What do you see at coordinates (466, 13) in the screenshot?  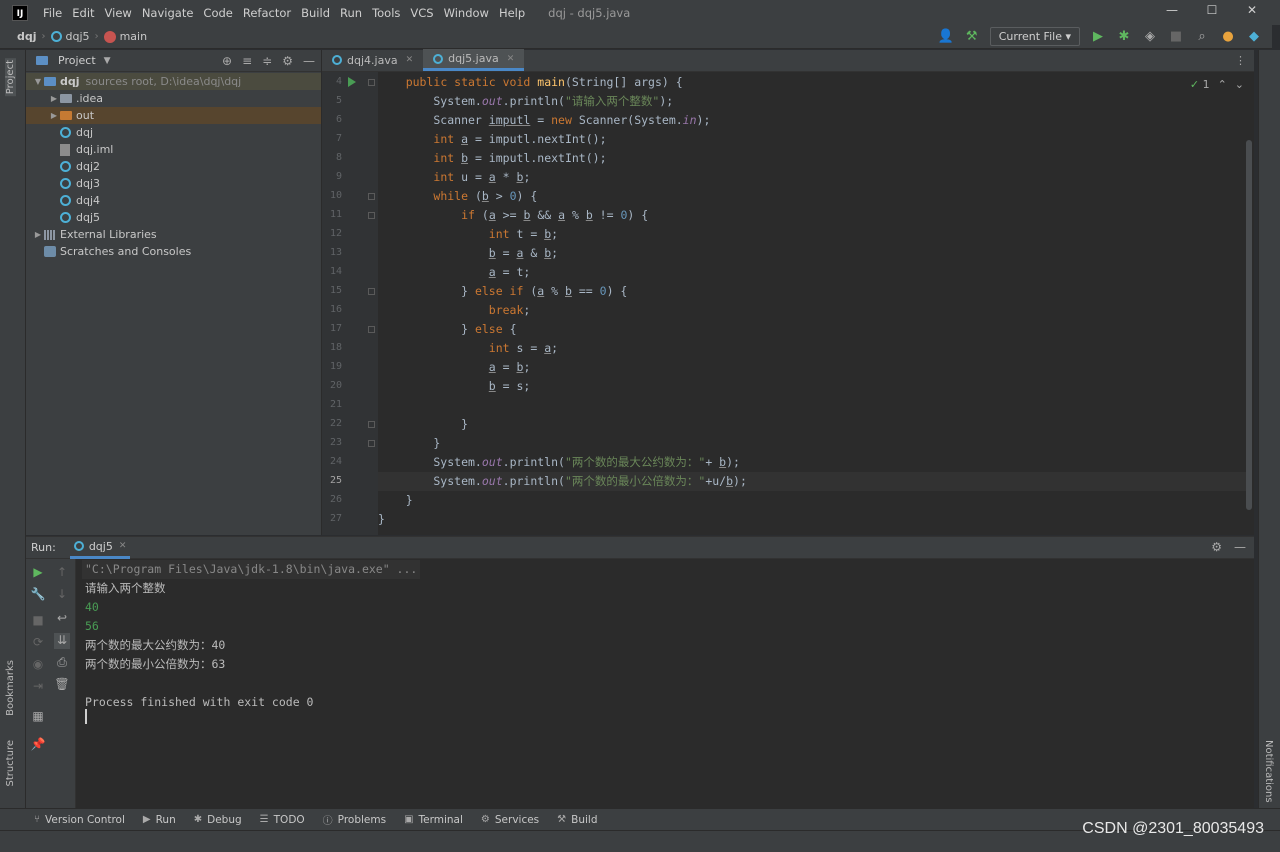 I see `menu-window: Window` at bounding box center [466, 13].